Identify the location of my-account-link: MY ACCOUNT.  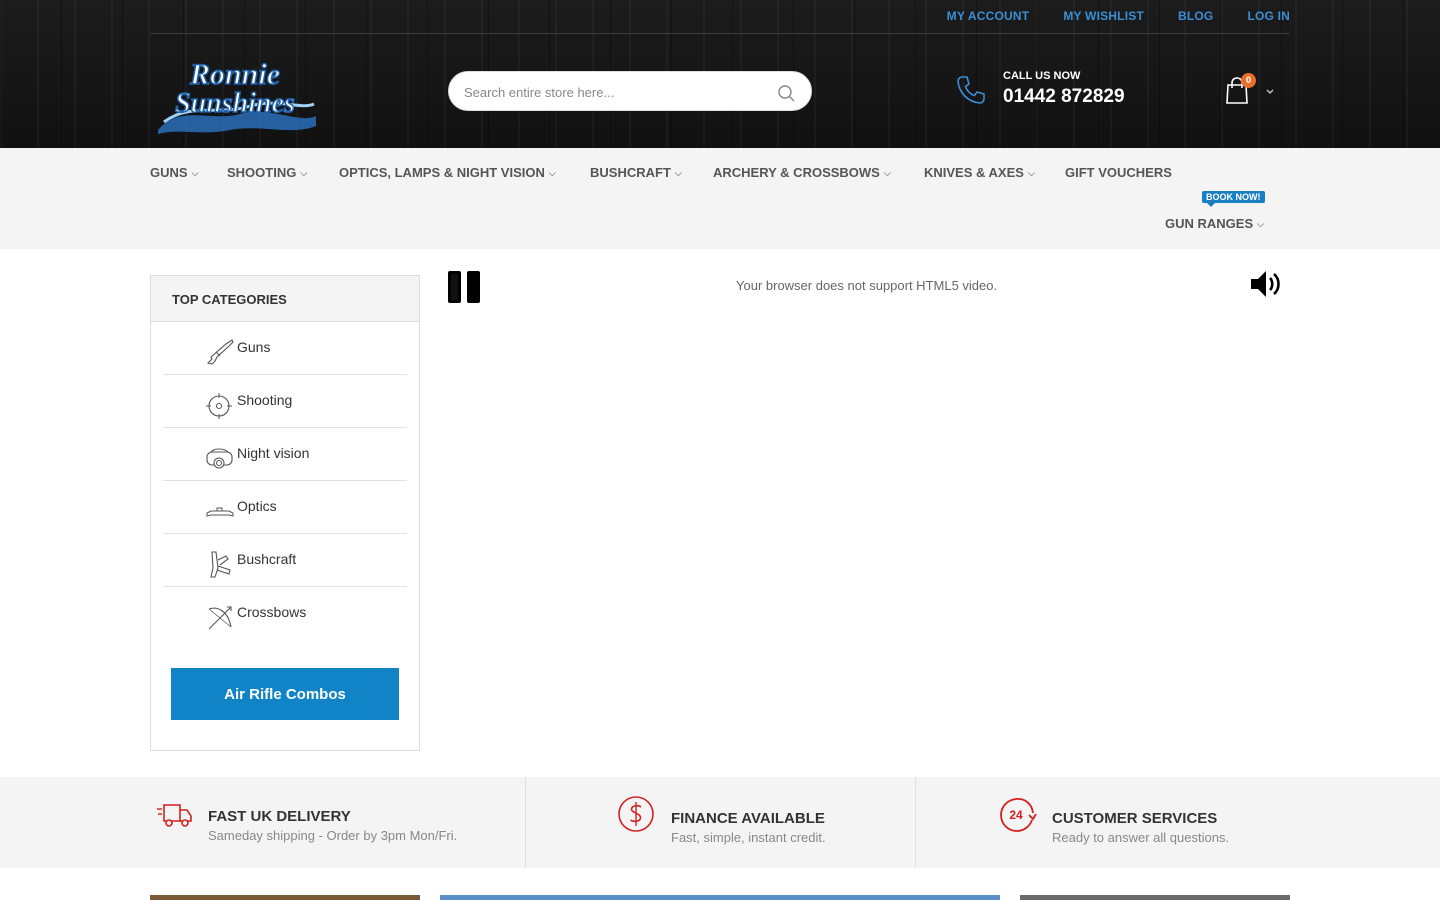
(988, 16).